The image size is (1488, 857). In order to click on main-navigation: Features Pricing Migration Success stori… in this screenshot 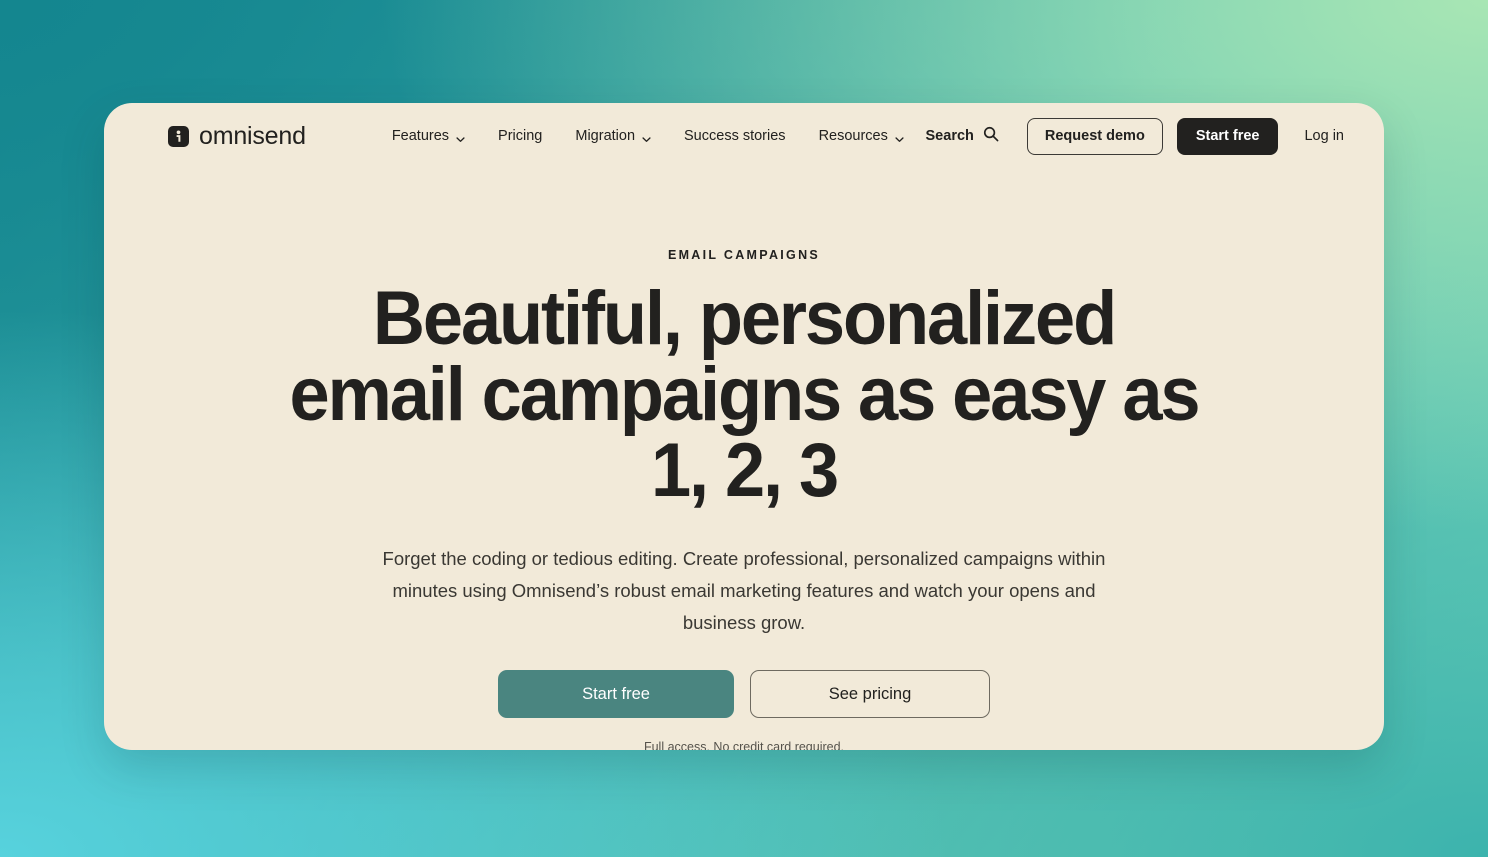, I will do `click(648, 136)`.